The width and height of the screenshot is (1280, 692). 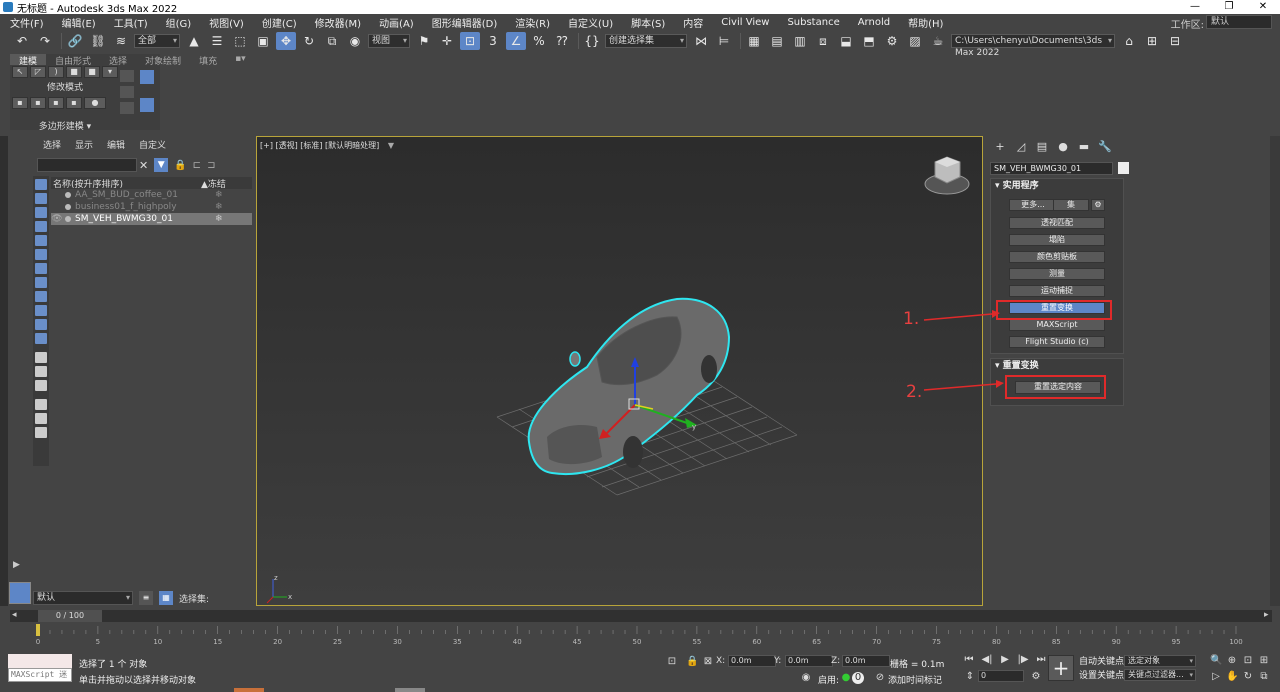 I want to click on project-folder-icon: ⌂, so click(x=1129, y=41).